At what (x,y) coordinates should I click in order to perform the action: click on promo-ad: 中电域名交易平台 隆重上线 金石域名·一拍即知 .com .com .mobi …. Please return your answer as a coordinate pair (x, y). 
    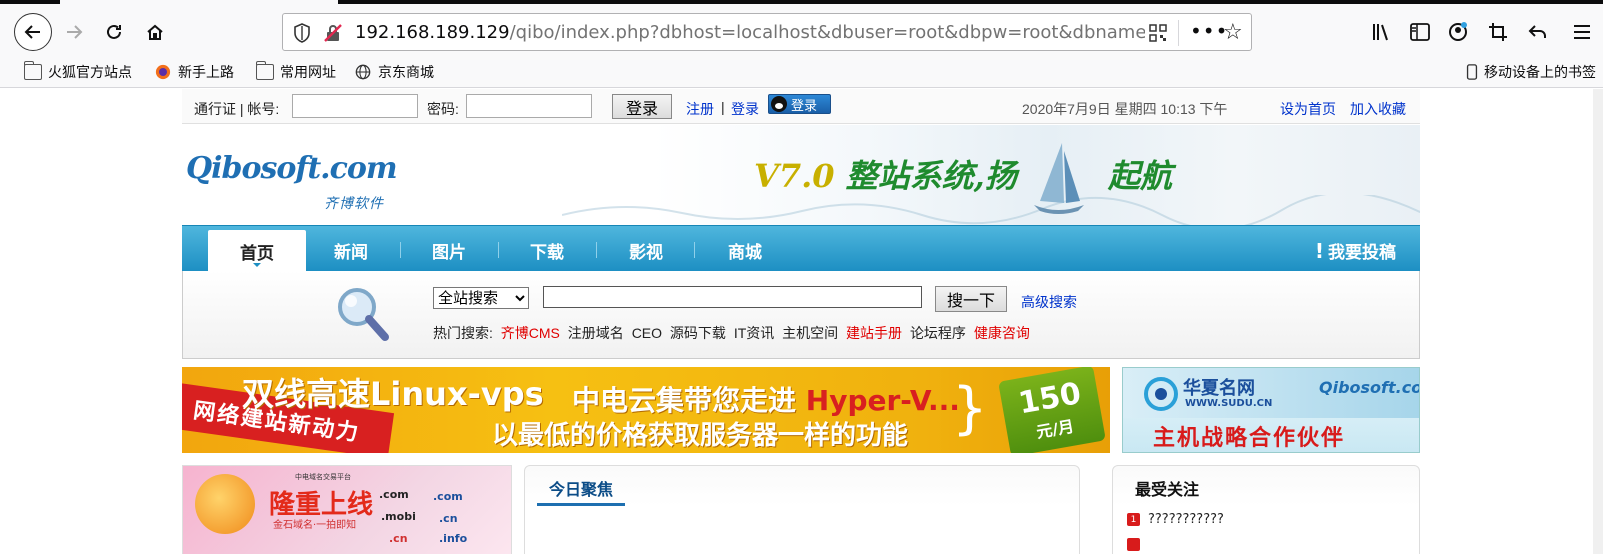
    Looking at the image, I should click on (347, 509).